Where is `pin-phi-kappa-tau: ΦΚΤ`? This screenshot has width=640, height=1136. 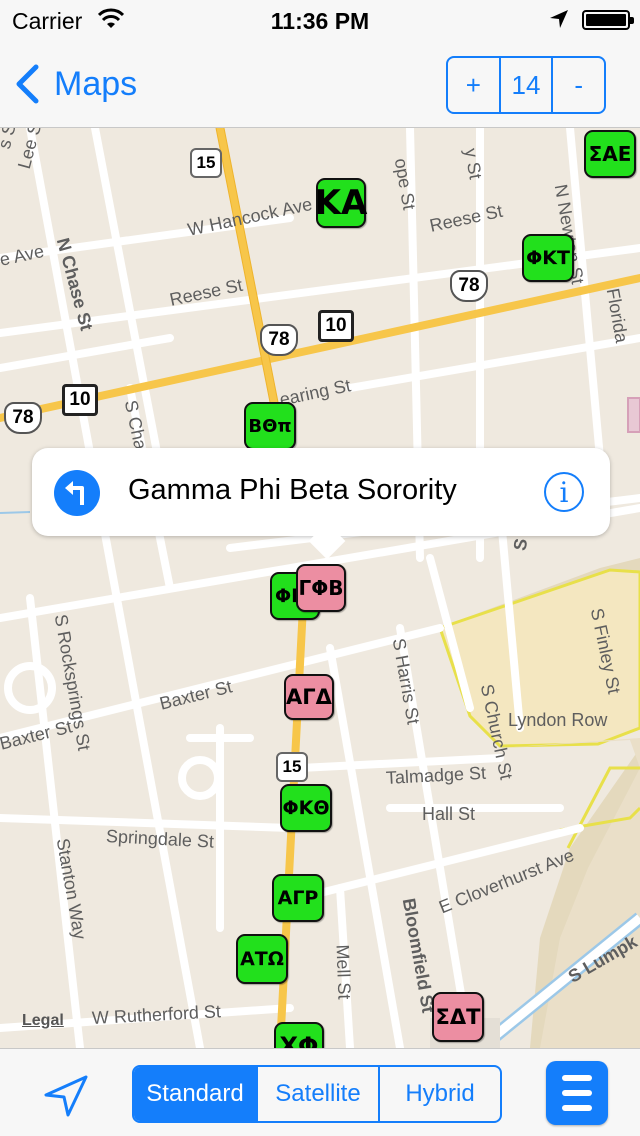 pin-phi-kappa-tau: ΦΚΤ is located at coordinates (548, 258).